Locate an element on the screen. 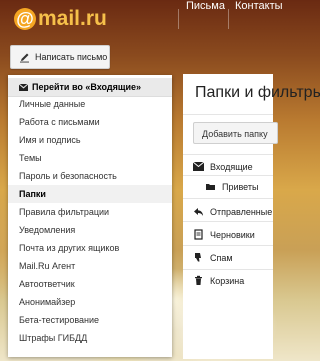  menu-item-beta-testing: Бета-тестирование is located at coordinates (90, 320).